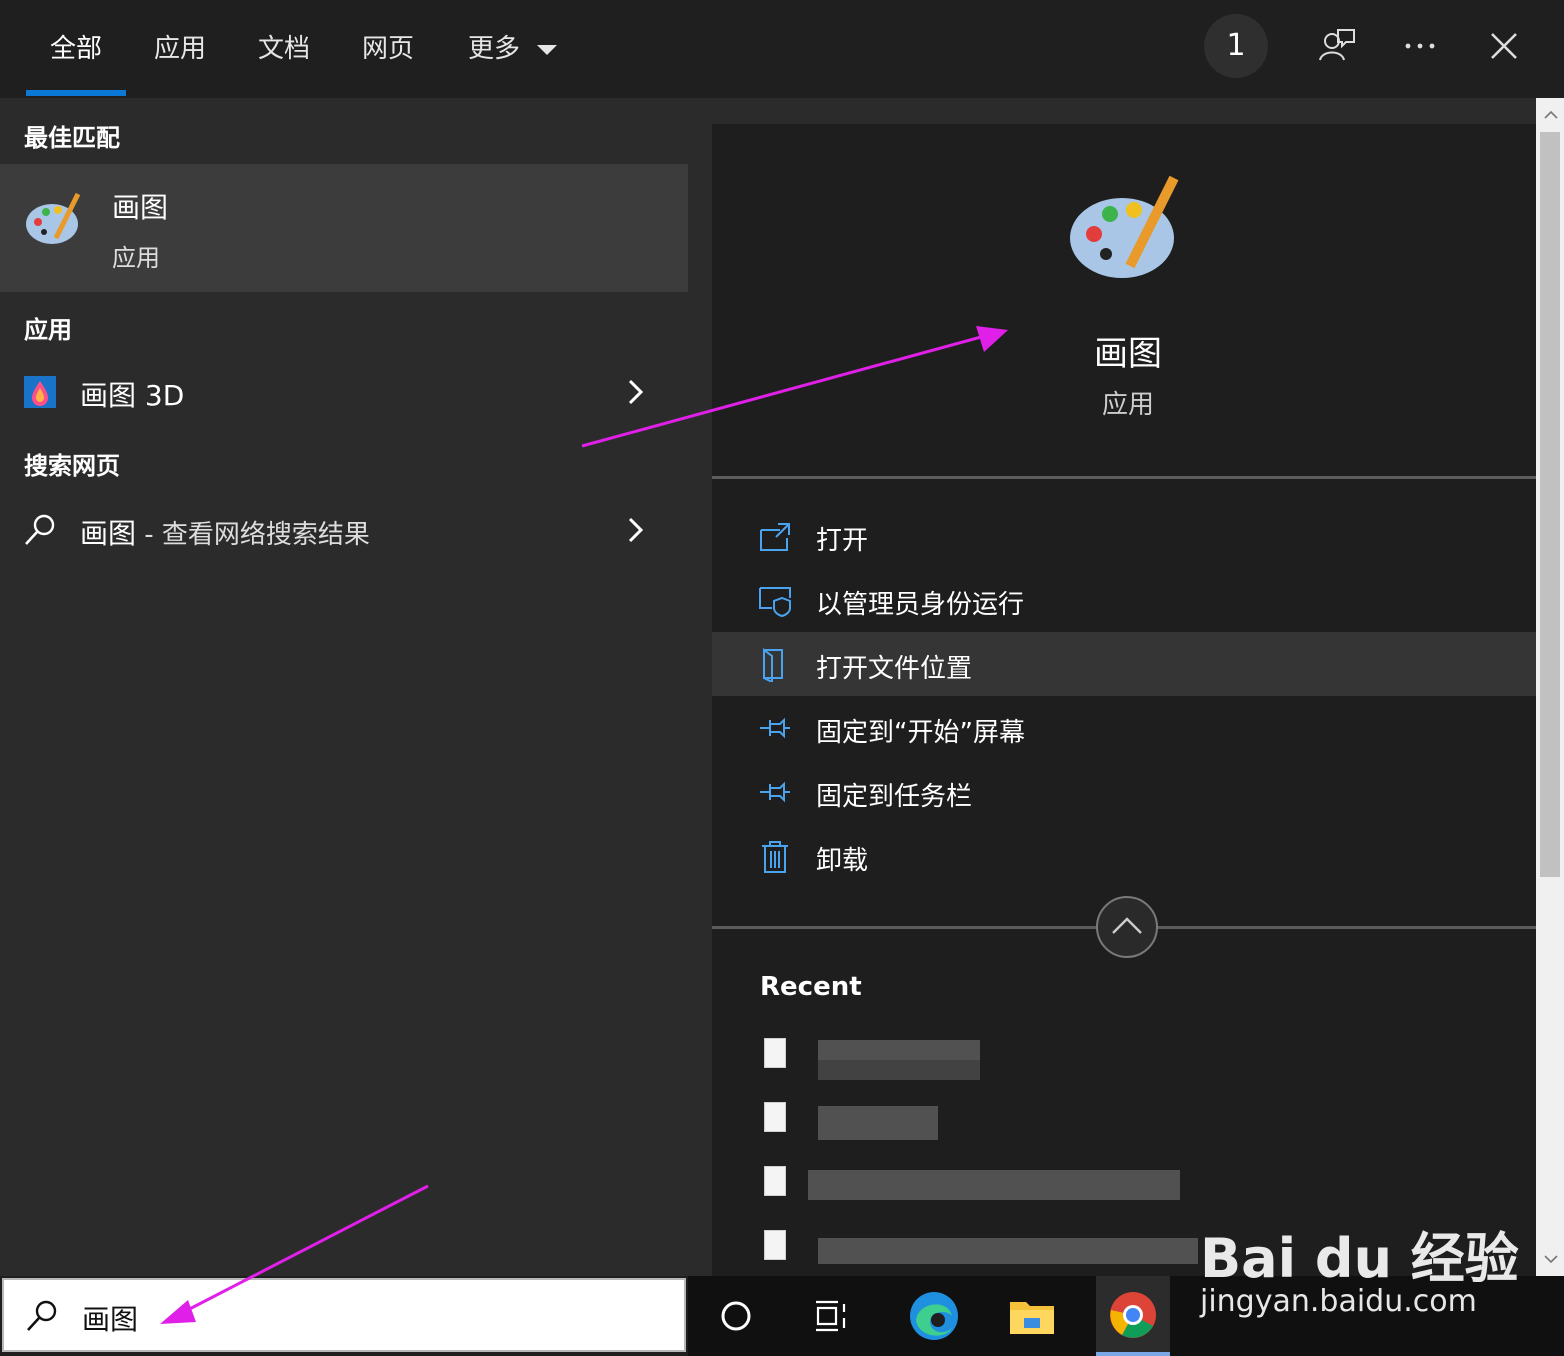  What do you see at coordinates (1359, 1258) in the screenshot?
I see `baidu-watermark-logo: Bai du 经验` at bounding box center [1359, 1258].